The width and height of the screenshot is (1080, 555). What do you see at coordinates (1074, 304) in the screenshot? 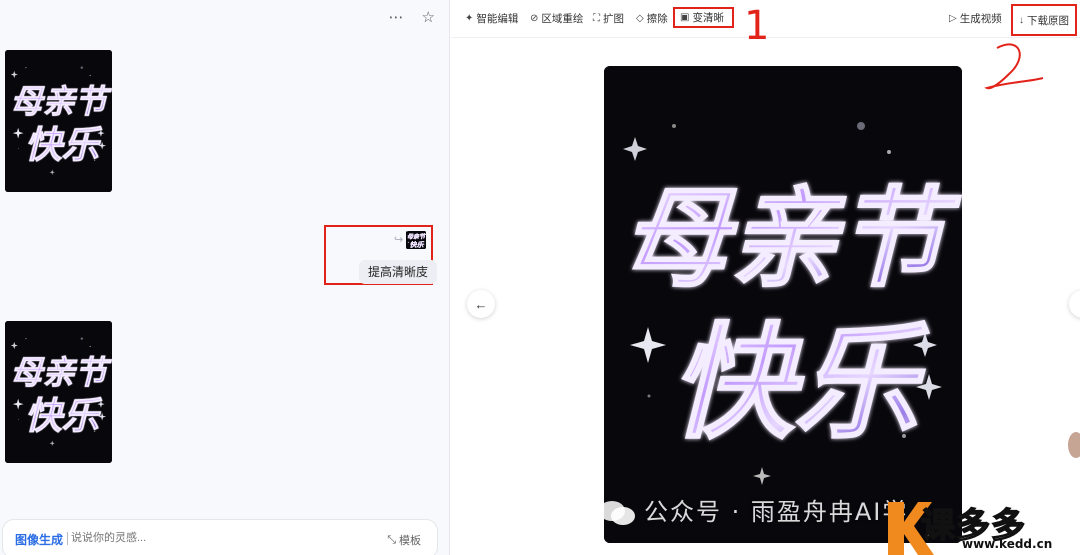
I see `next-image-button` at bounding box center [1074, 304].